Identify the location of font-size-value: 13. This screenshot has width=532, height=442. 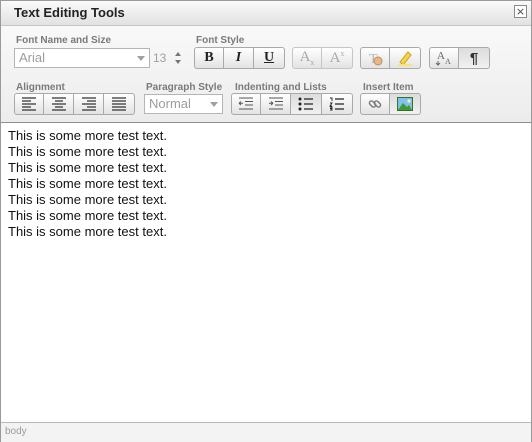
(160, 58).